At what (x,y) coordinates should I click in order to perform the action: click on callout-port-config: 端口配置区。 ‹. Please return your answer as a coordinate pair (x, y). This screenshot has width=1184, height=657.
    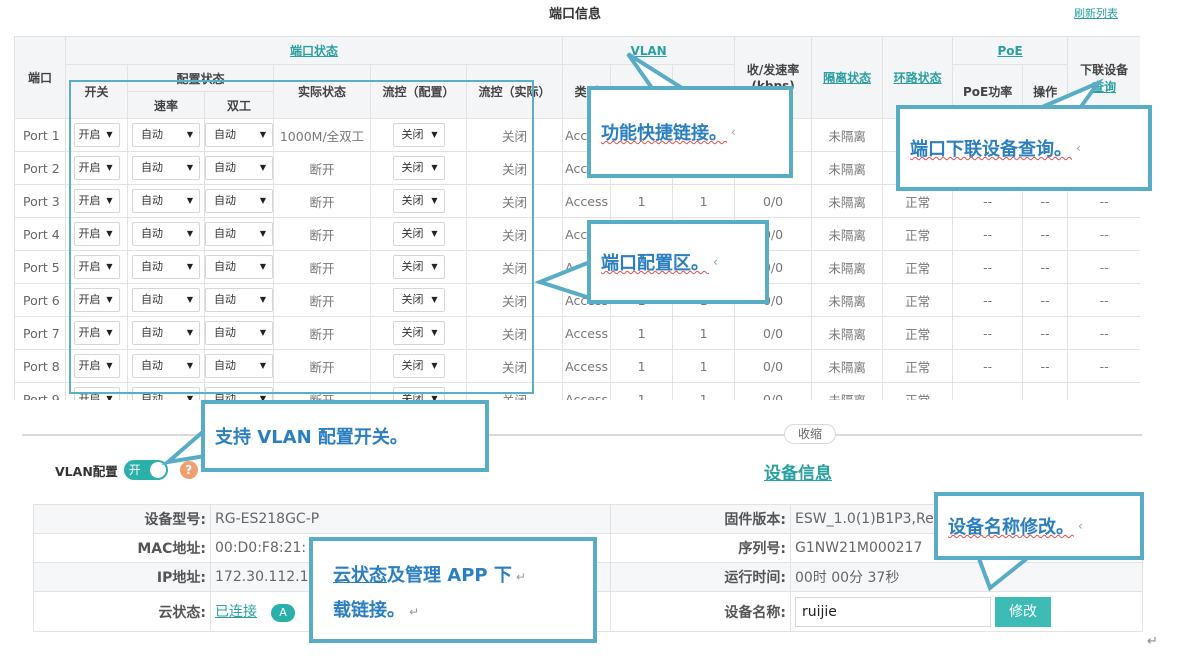
    Looking at the image, I should click on (678, 262).